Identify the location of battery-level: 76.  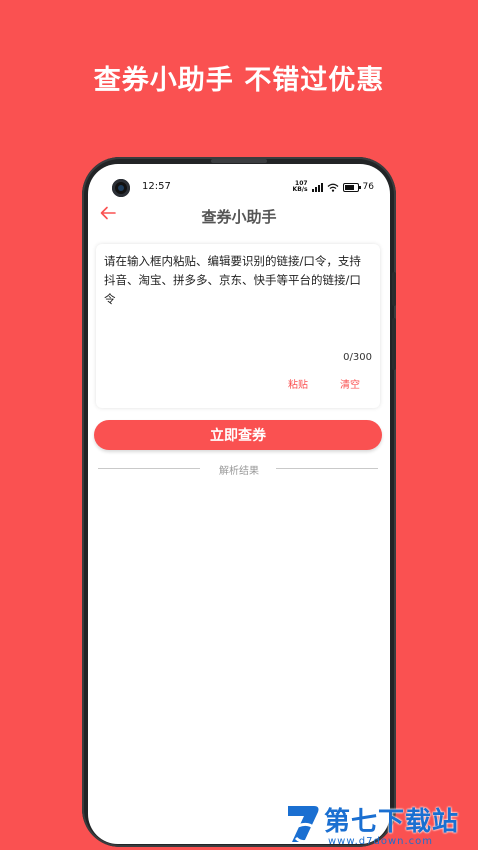
(368, 187).